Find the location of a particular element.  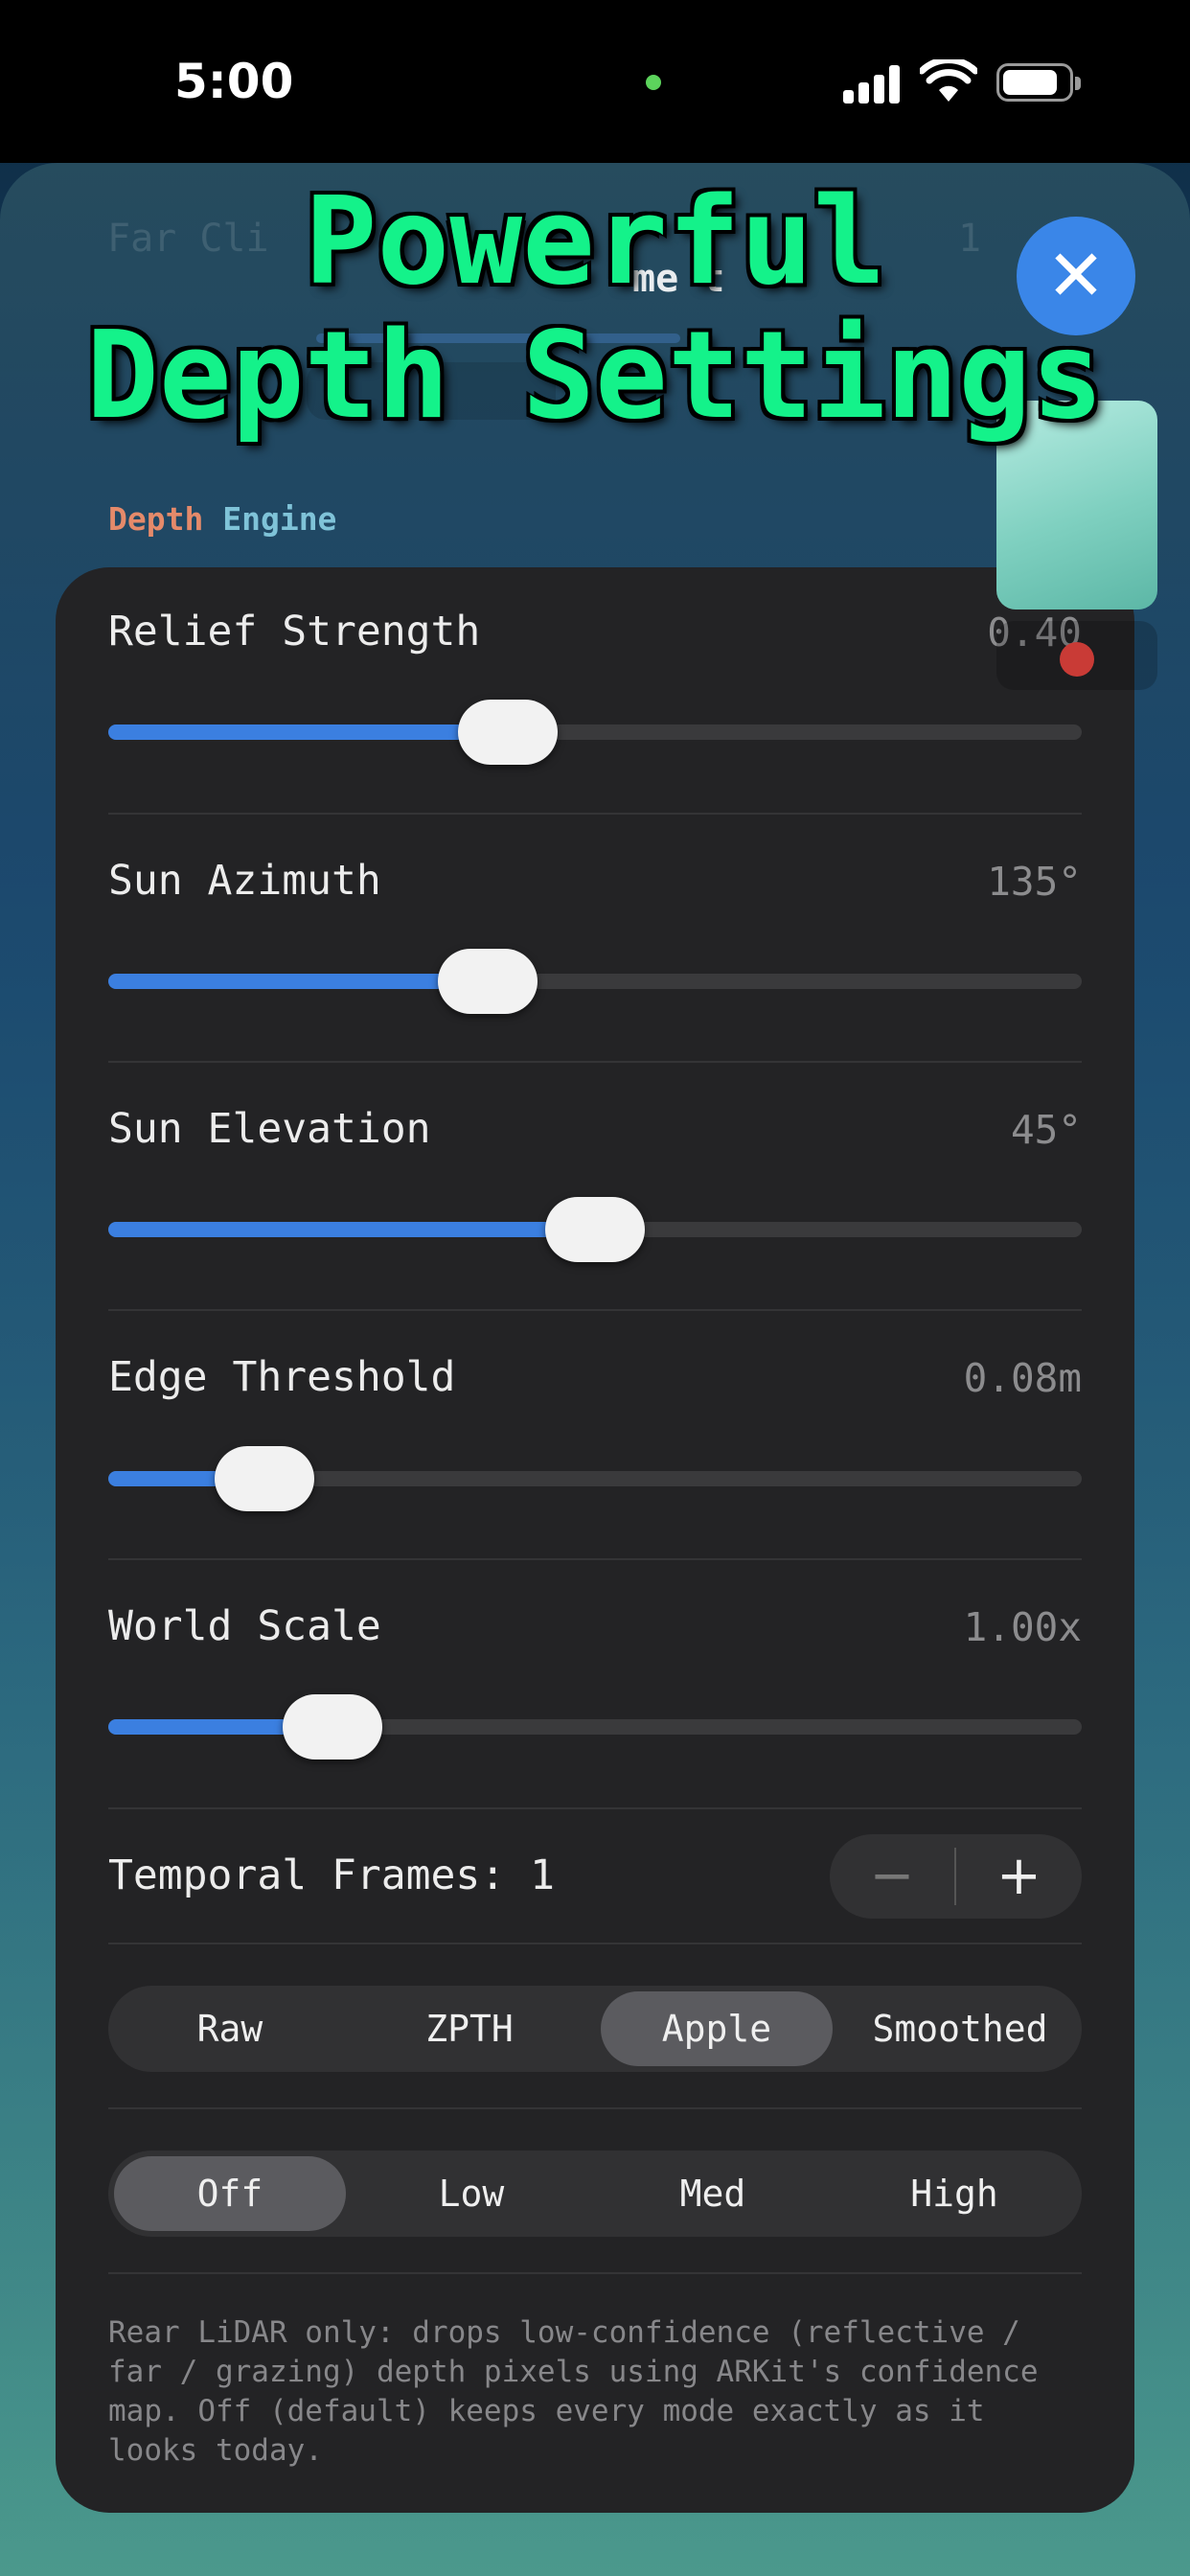

segment-zpth: ZPTH is located at coordinates (470, 2028).